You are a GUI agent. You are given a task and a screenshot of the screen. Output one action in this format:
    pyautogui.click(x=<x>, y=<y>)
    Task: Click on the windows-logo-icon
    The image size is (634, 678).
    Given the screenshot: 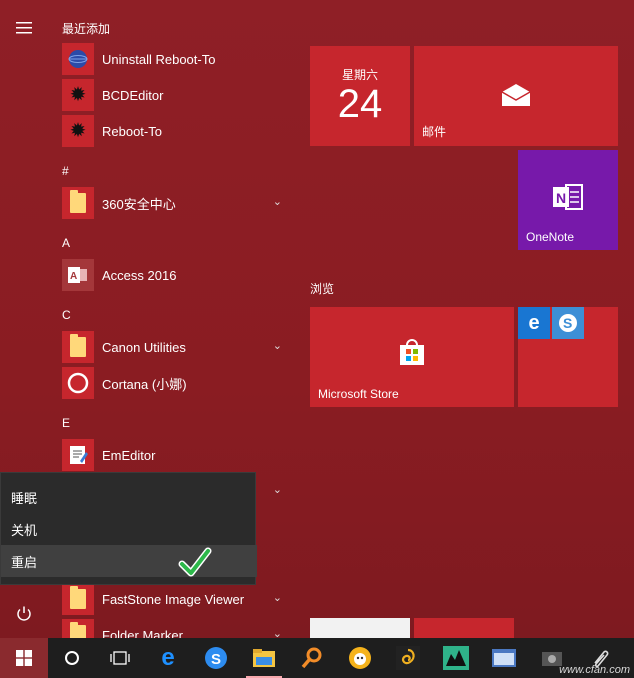 What is the action you would take?
    pyautogui.click(x=24, y=658)
    